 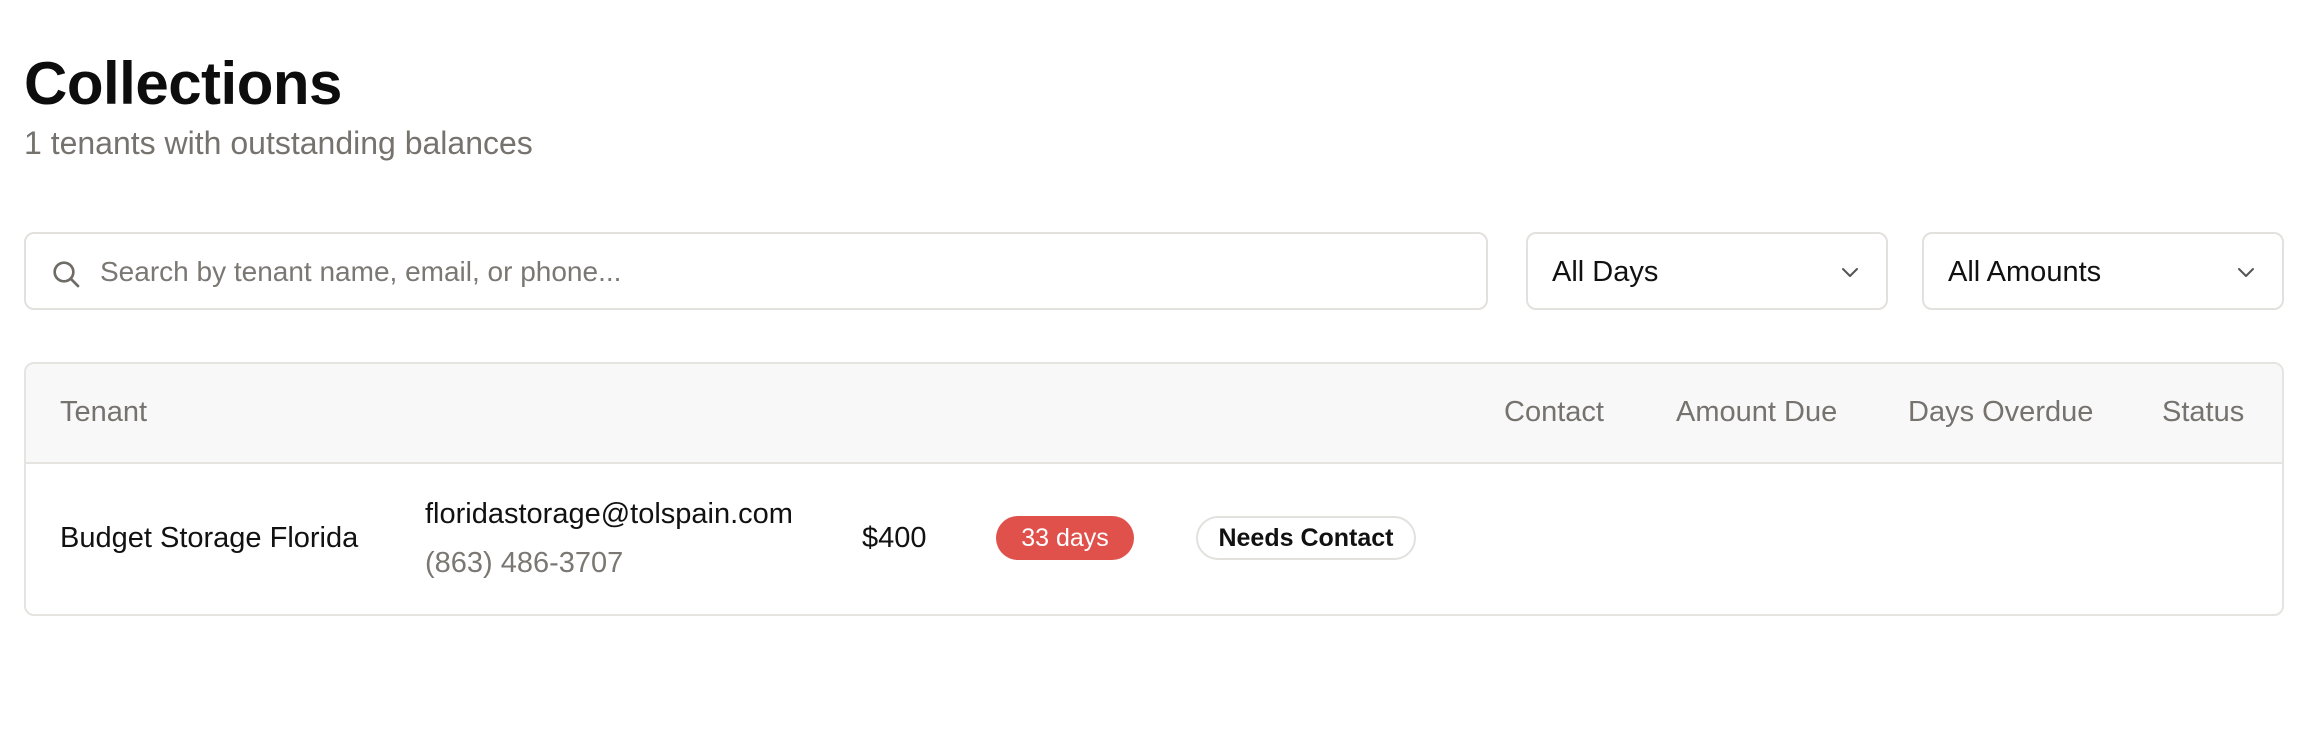 I want to click on column-header-status: Status, so click(x=2203, y=412).